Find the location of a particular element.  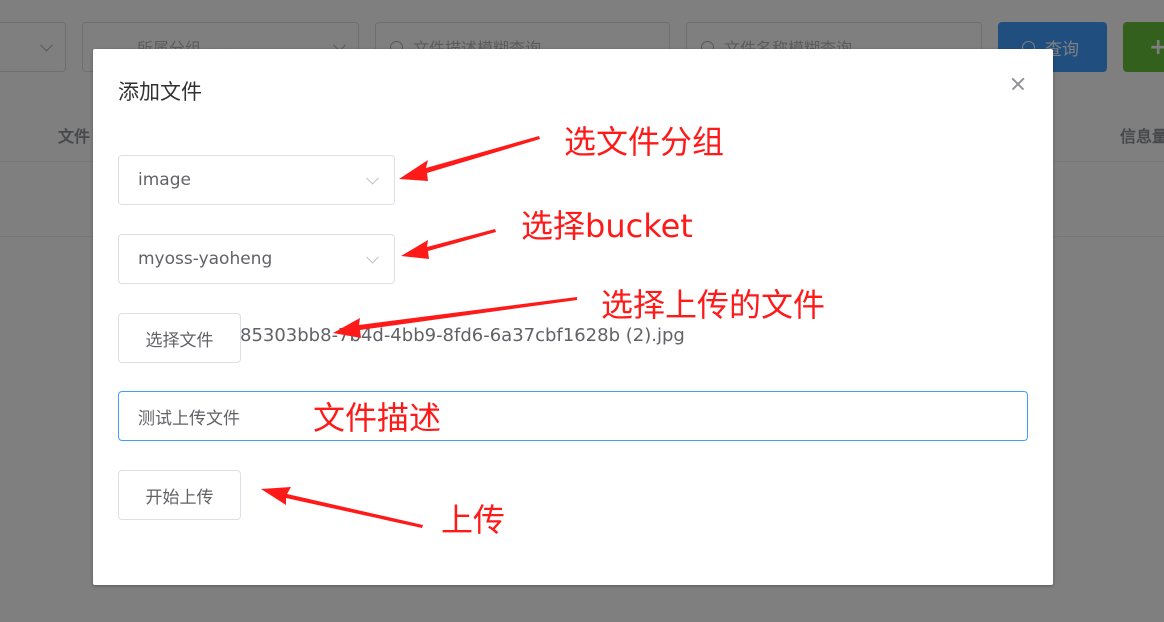

choose-file-button: 选择文件 is located at coordinates (179, 338).